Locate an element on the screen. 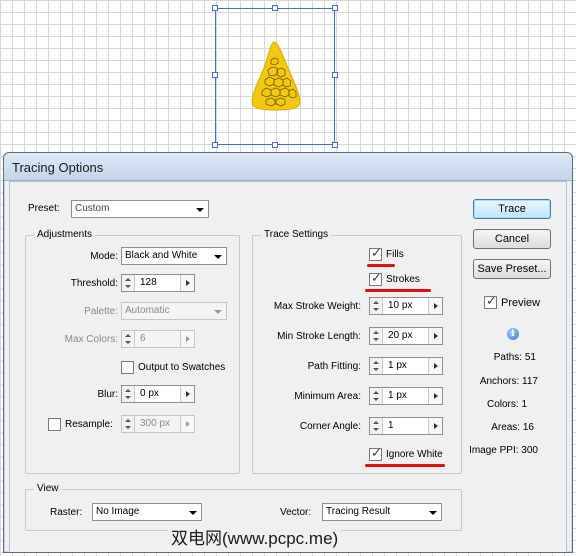  traced-corn-artwork is located at coordinates (276, 76).